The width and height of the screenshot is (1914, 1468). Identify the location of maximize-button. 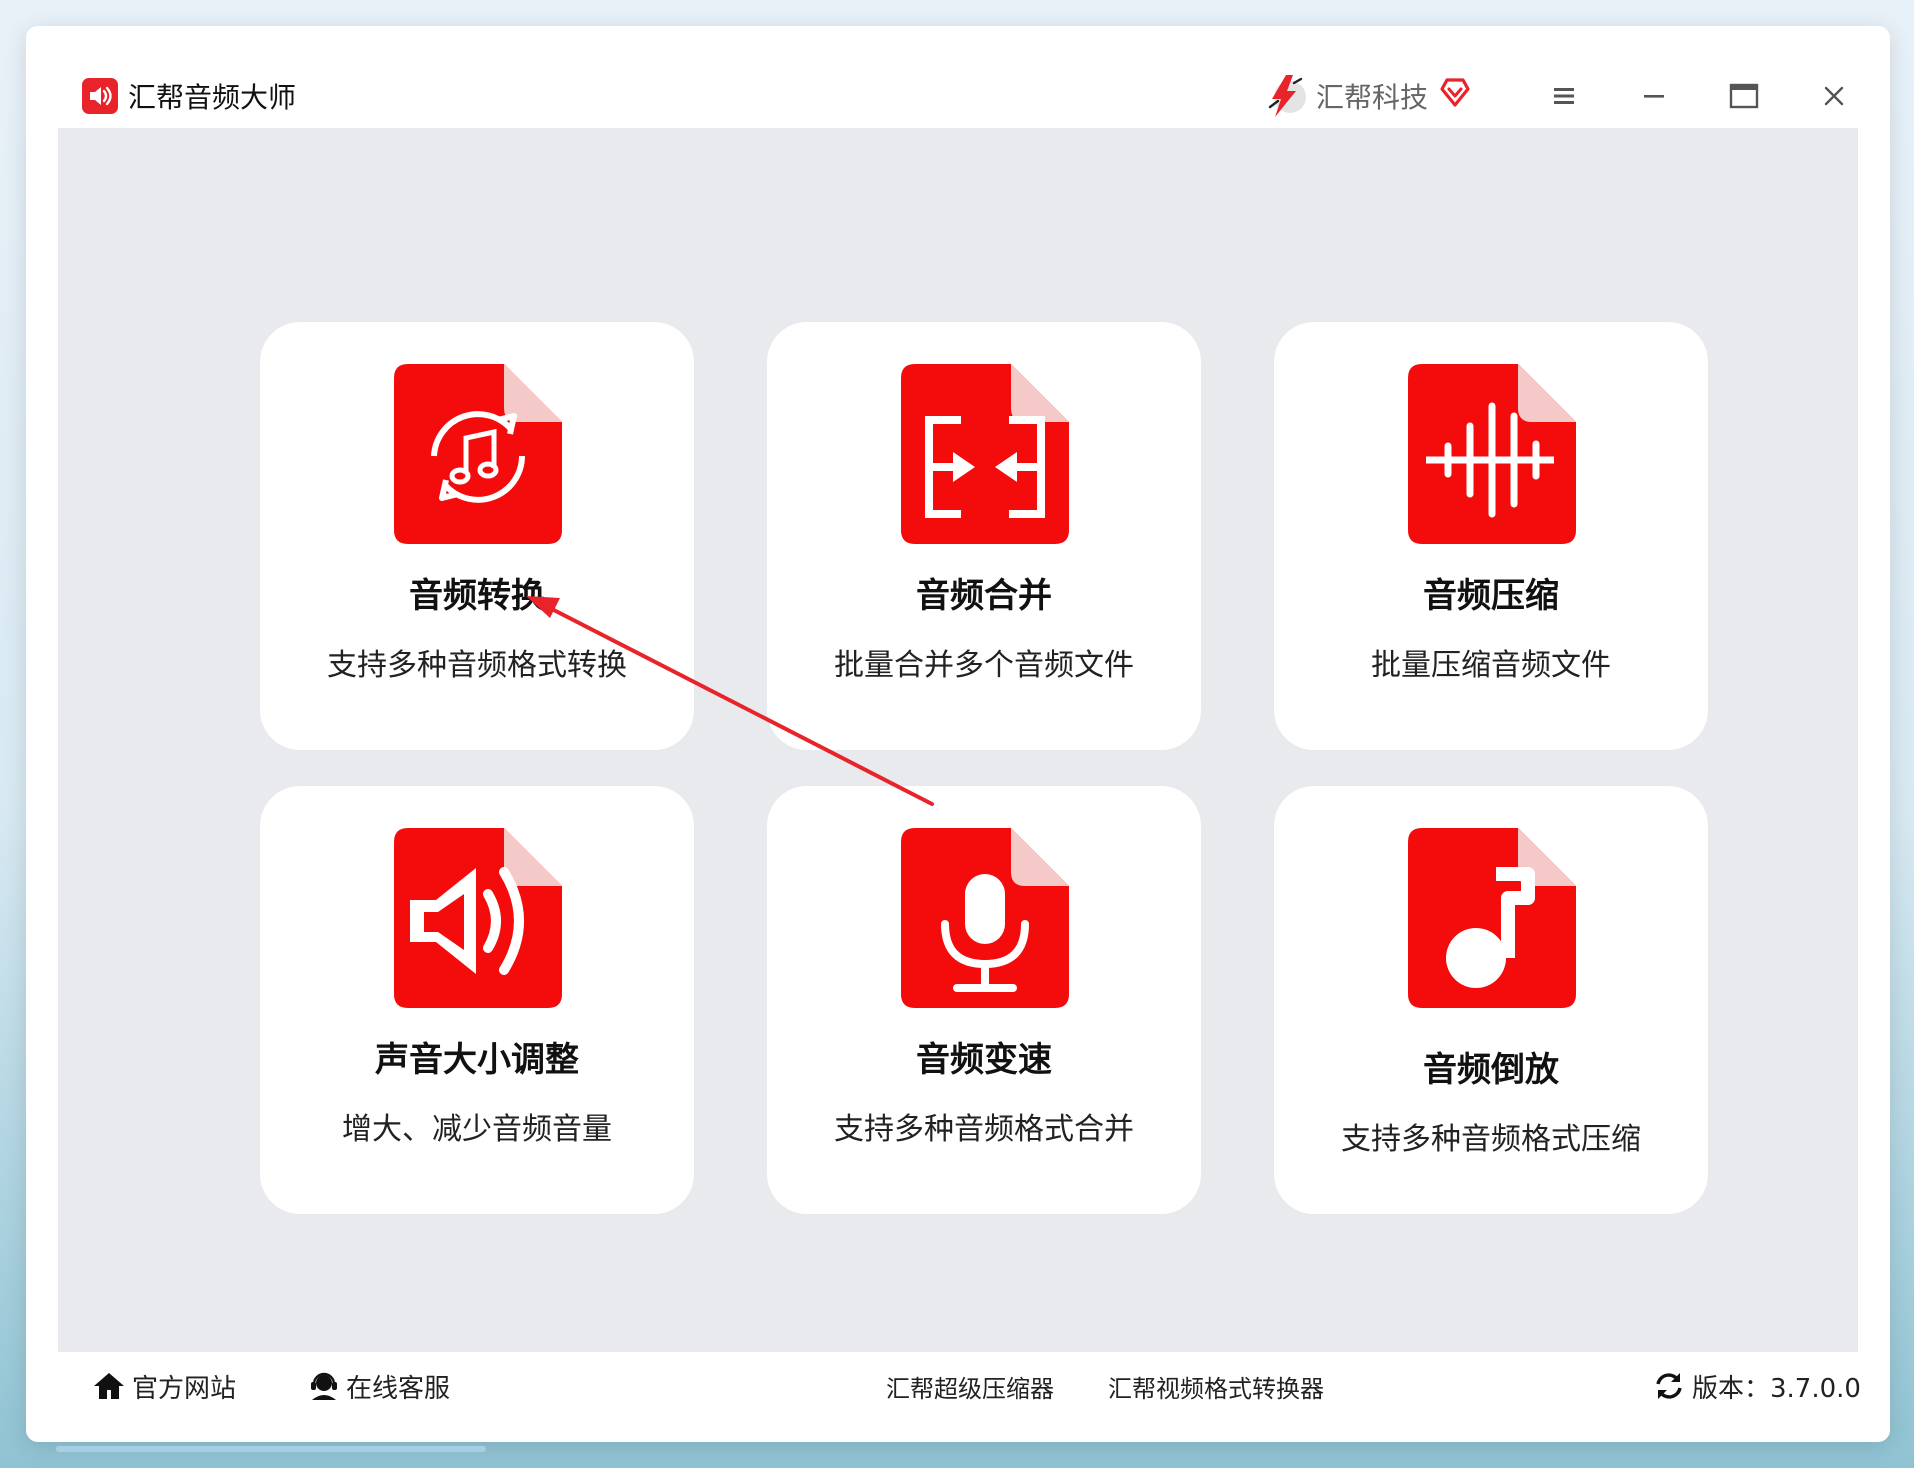
(1744, 96).